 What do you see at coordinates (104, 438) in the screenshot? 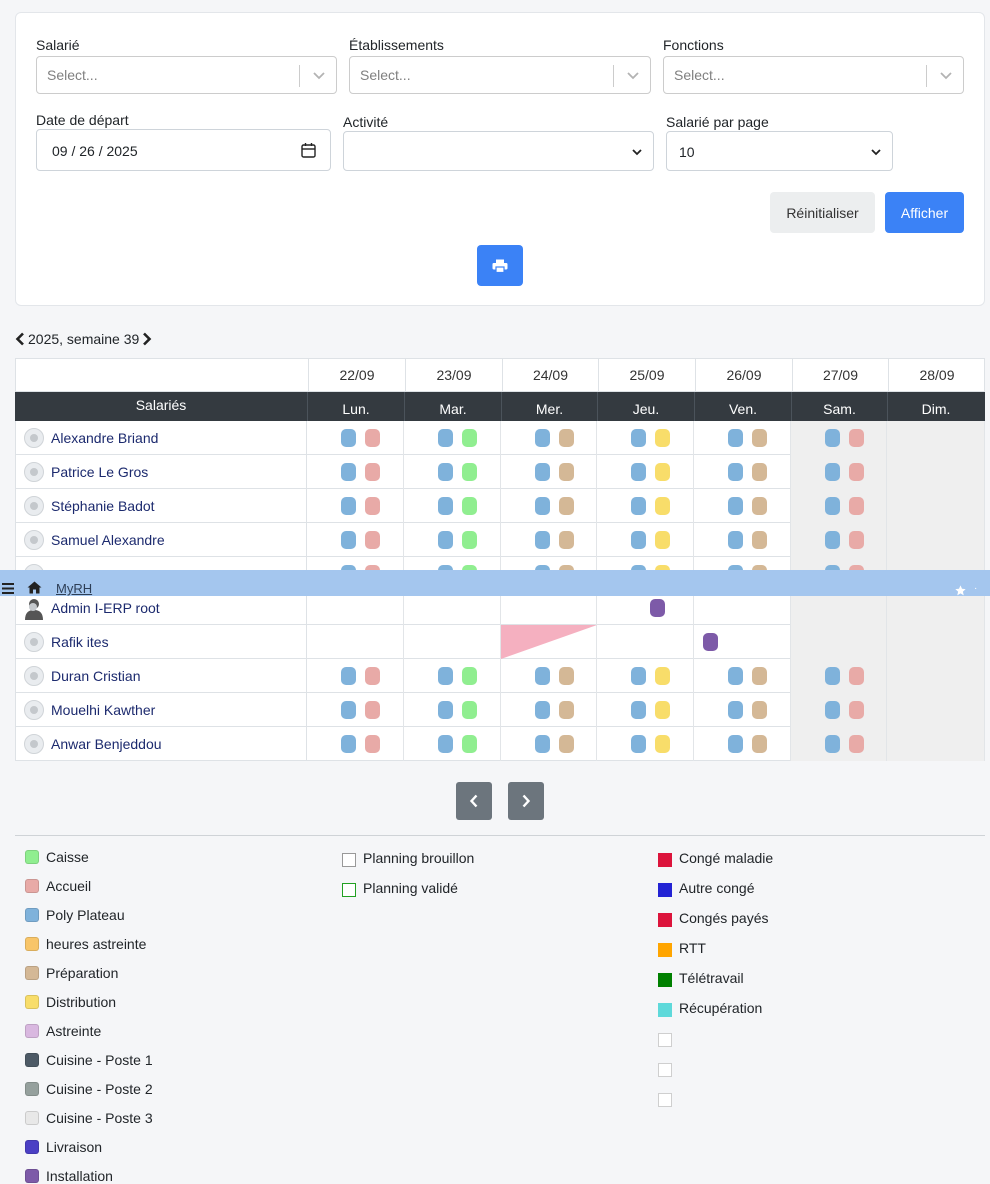
I see `employee-name-link: Alexandre Briand` at bounding box center [104, 438].